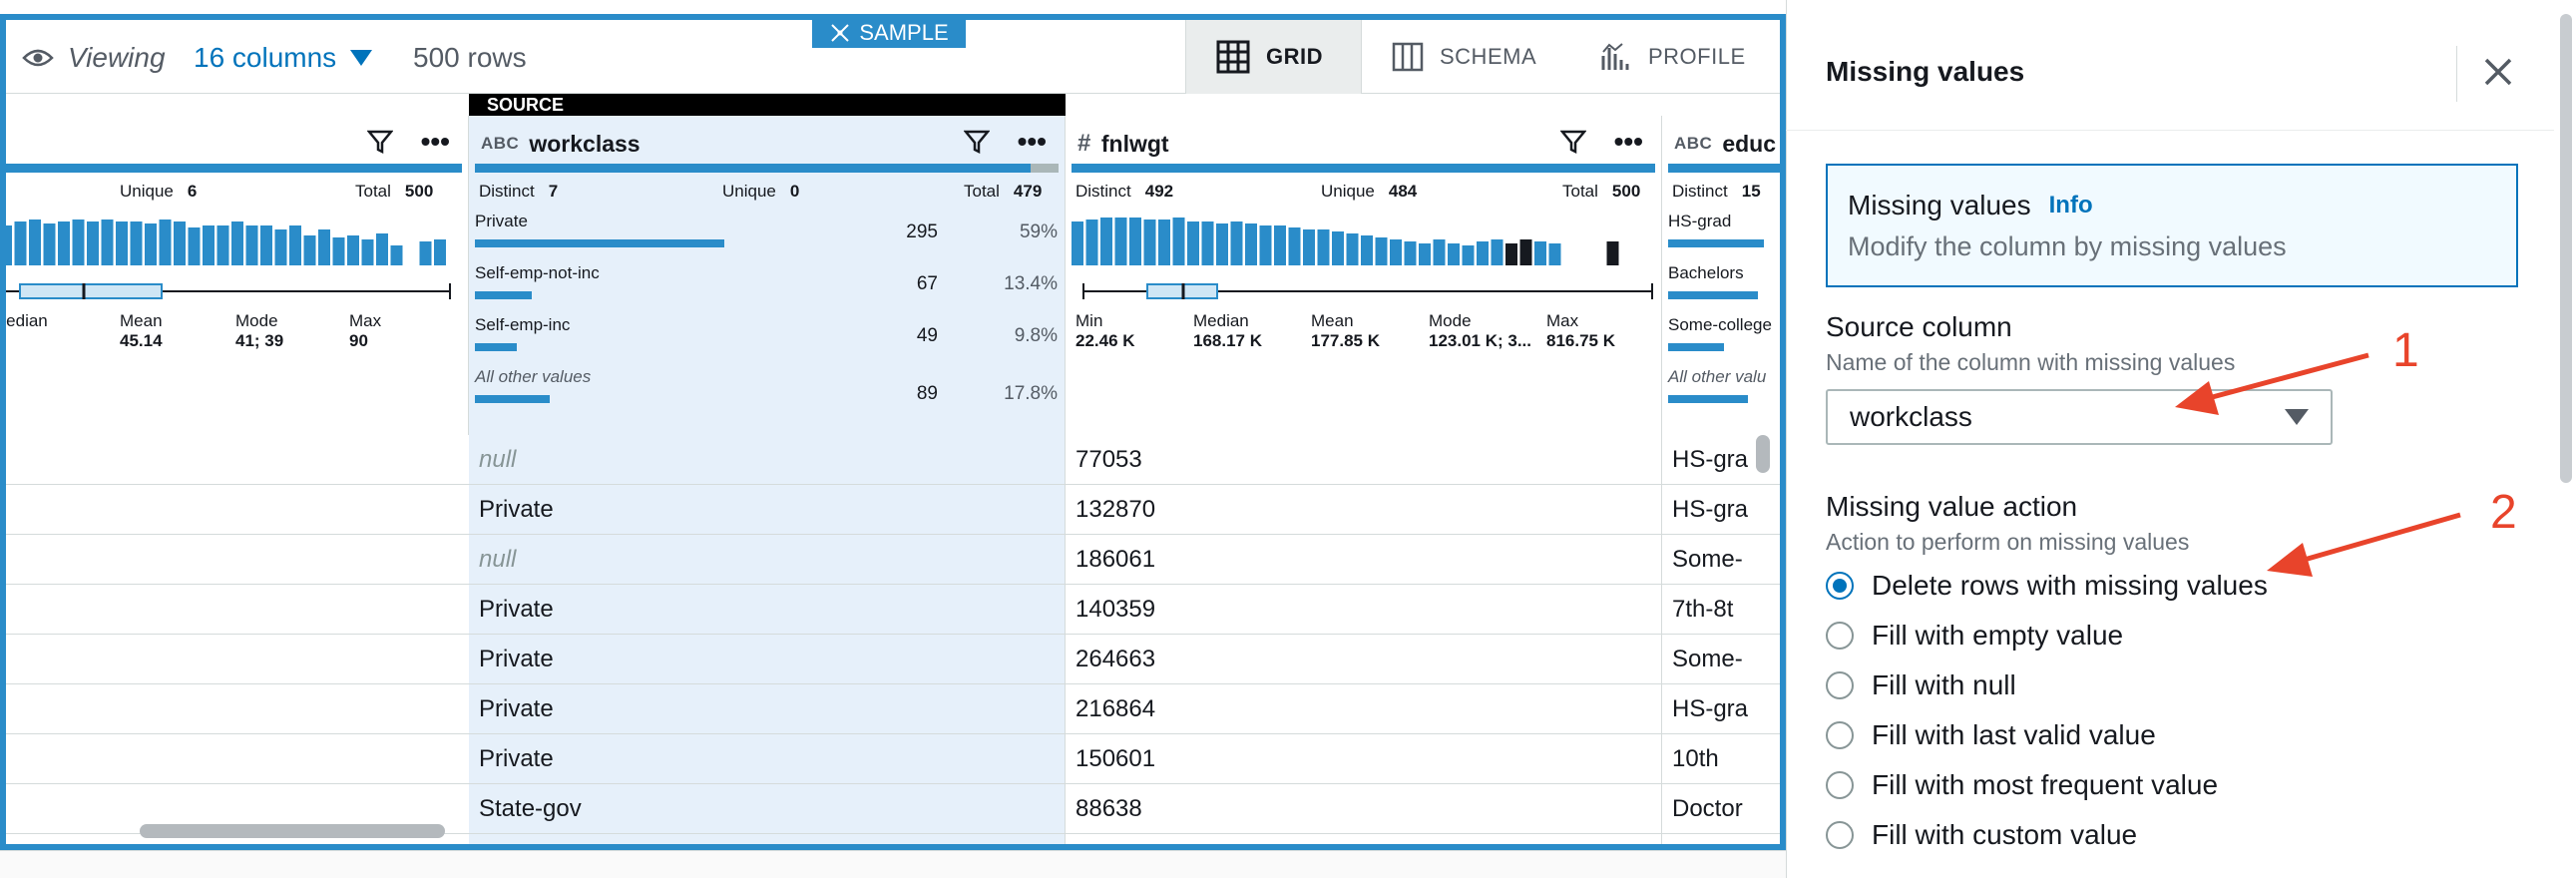 The image size is (2576, 878). What do you see at coordinates (141, 320) in the screenshot?
I see `mean-label: Mean` at bounding box center [141, 320].